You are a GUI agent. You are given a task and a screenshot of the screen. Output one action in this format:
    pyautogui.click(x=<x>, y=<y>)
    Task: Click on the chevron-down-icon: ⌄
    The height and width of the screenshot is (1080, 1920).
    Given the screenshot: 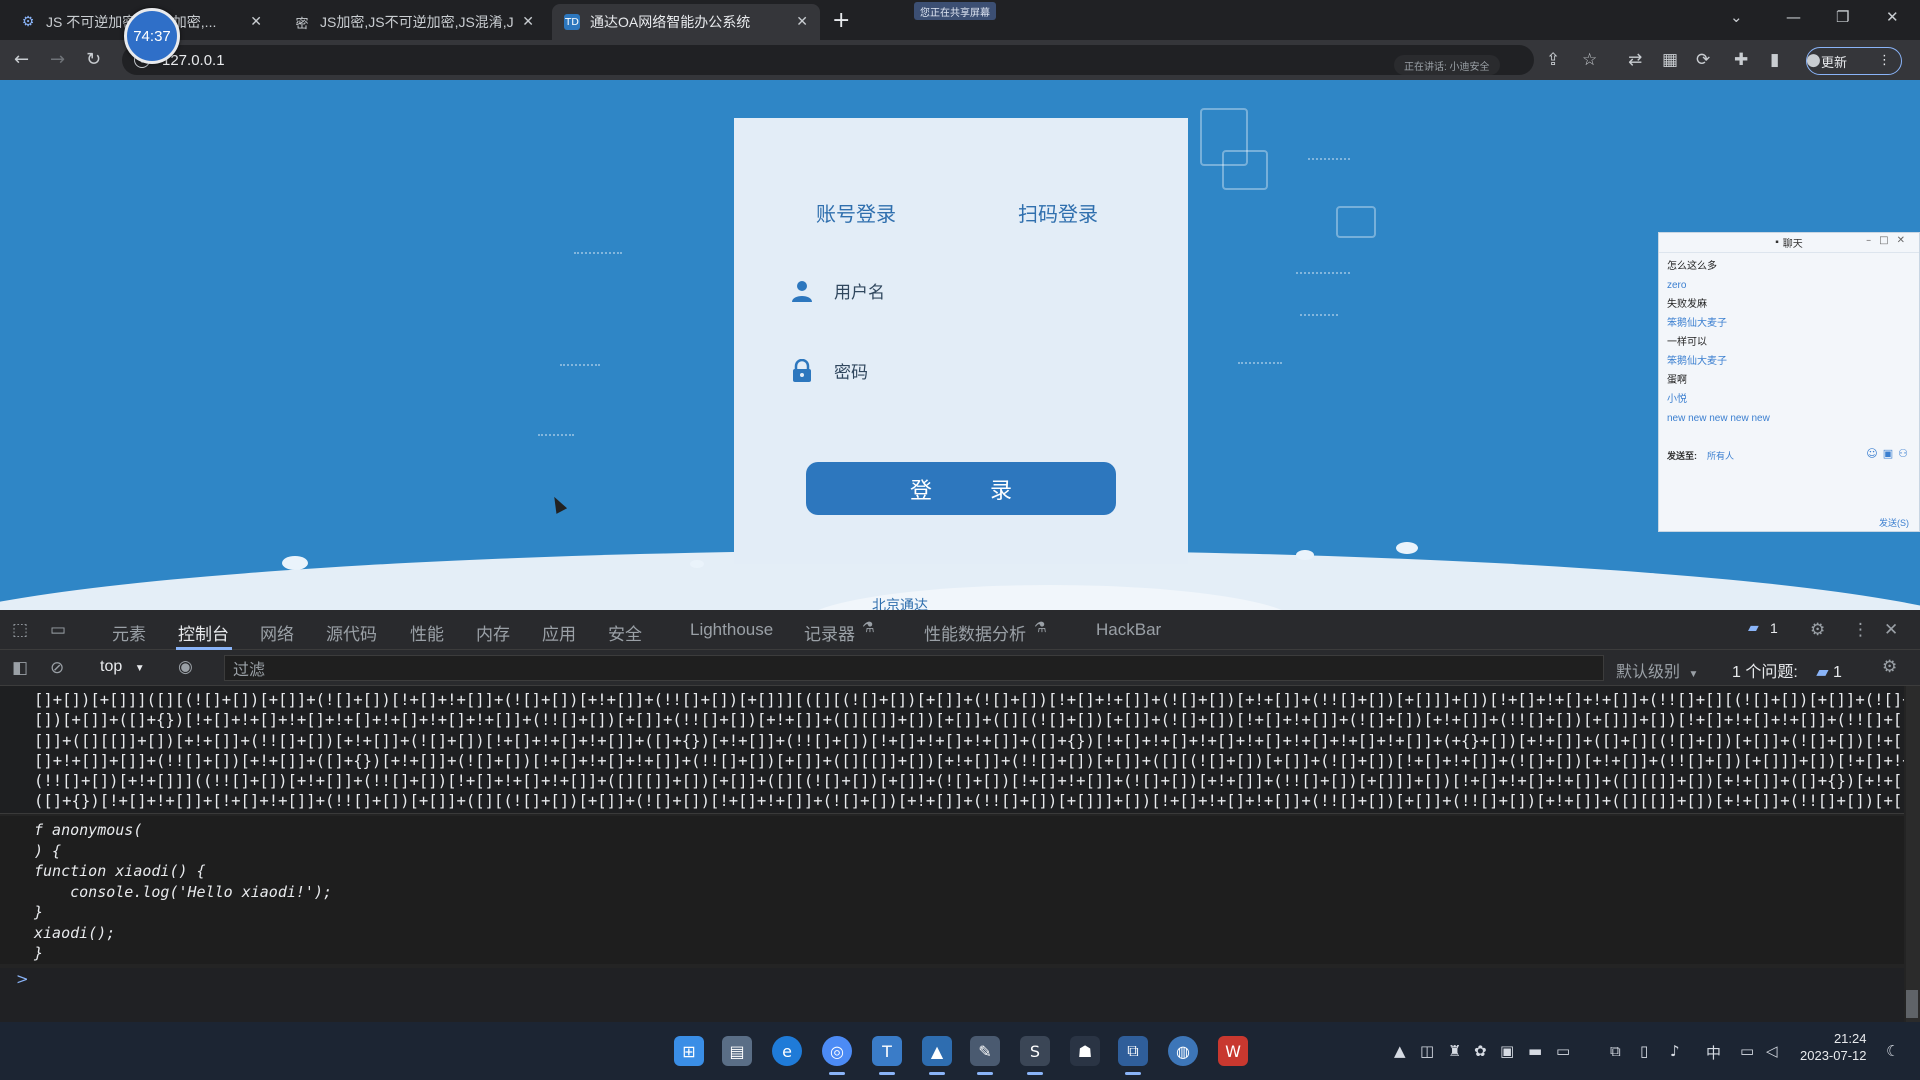 What is the action you would take?
    pyautogui.click(x=1736, y=17)
    